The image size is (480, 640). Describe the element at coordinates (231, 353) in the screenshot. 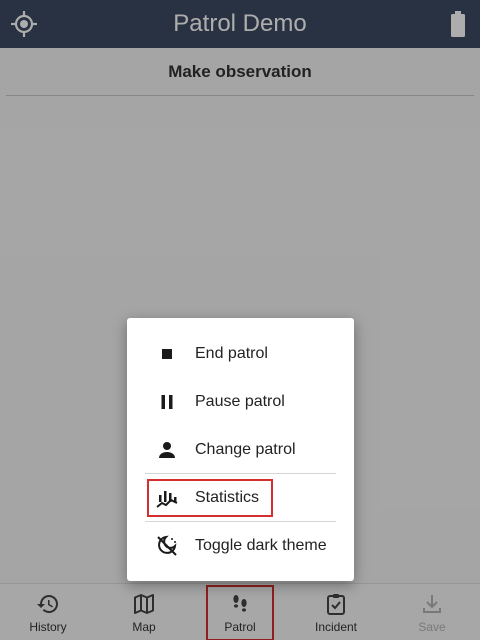

I see `menu-item-label: End patrol` at that location.